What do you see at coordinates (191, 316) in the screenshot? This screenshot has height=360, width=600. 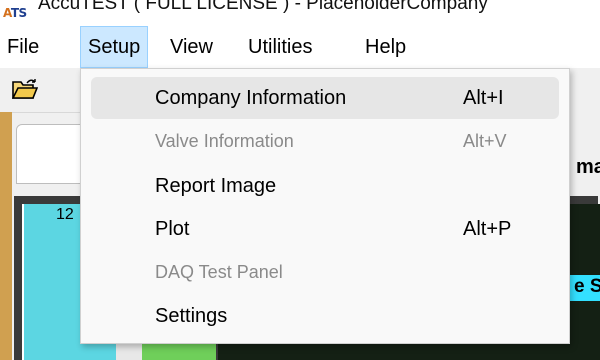 I see `menu-item-label: Settings` at bounding box center [191, 316].